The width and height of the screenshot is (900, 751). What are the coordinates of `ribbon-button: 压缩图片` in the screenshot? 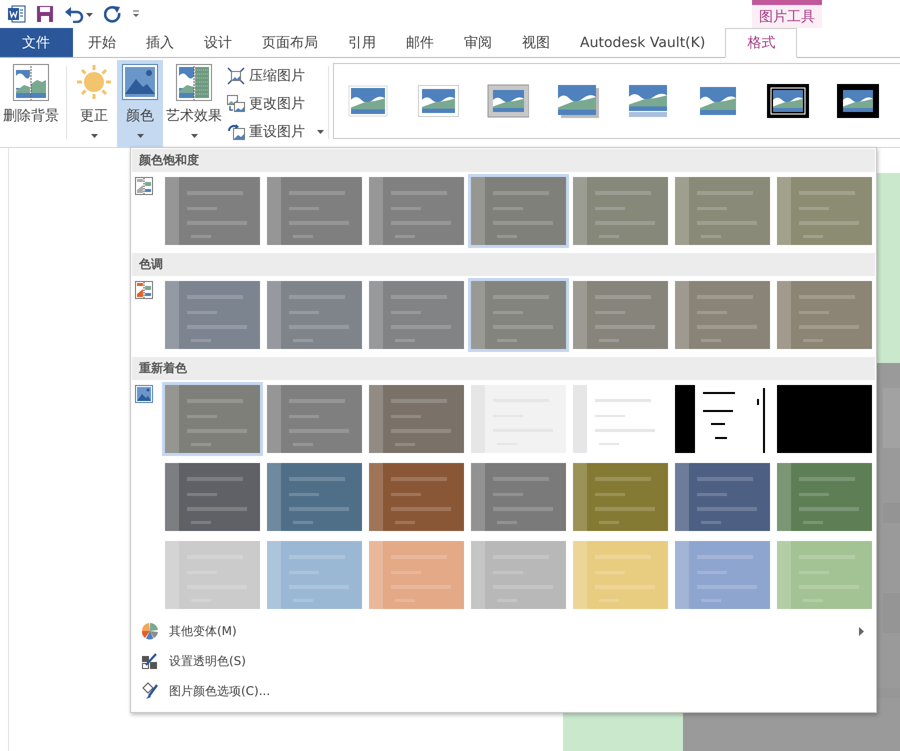 It's located at (275, 75).